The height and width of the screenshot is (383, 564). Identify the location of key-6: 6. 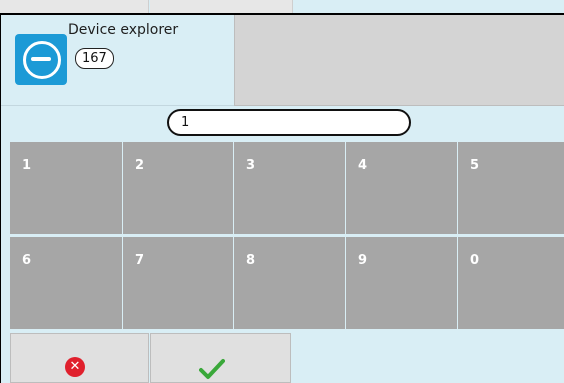
(66, 283).